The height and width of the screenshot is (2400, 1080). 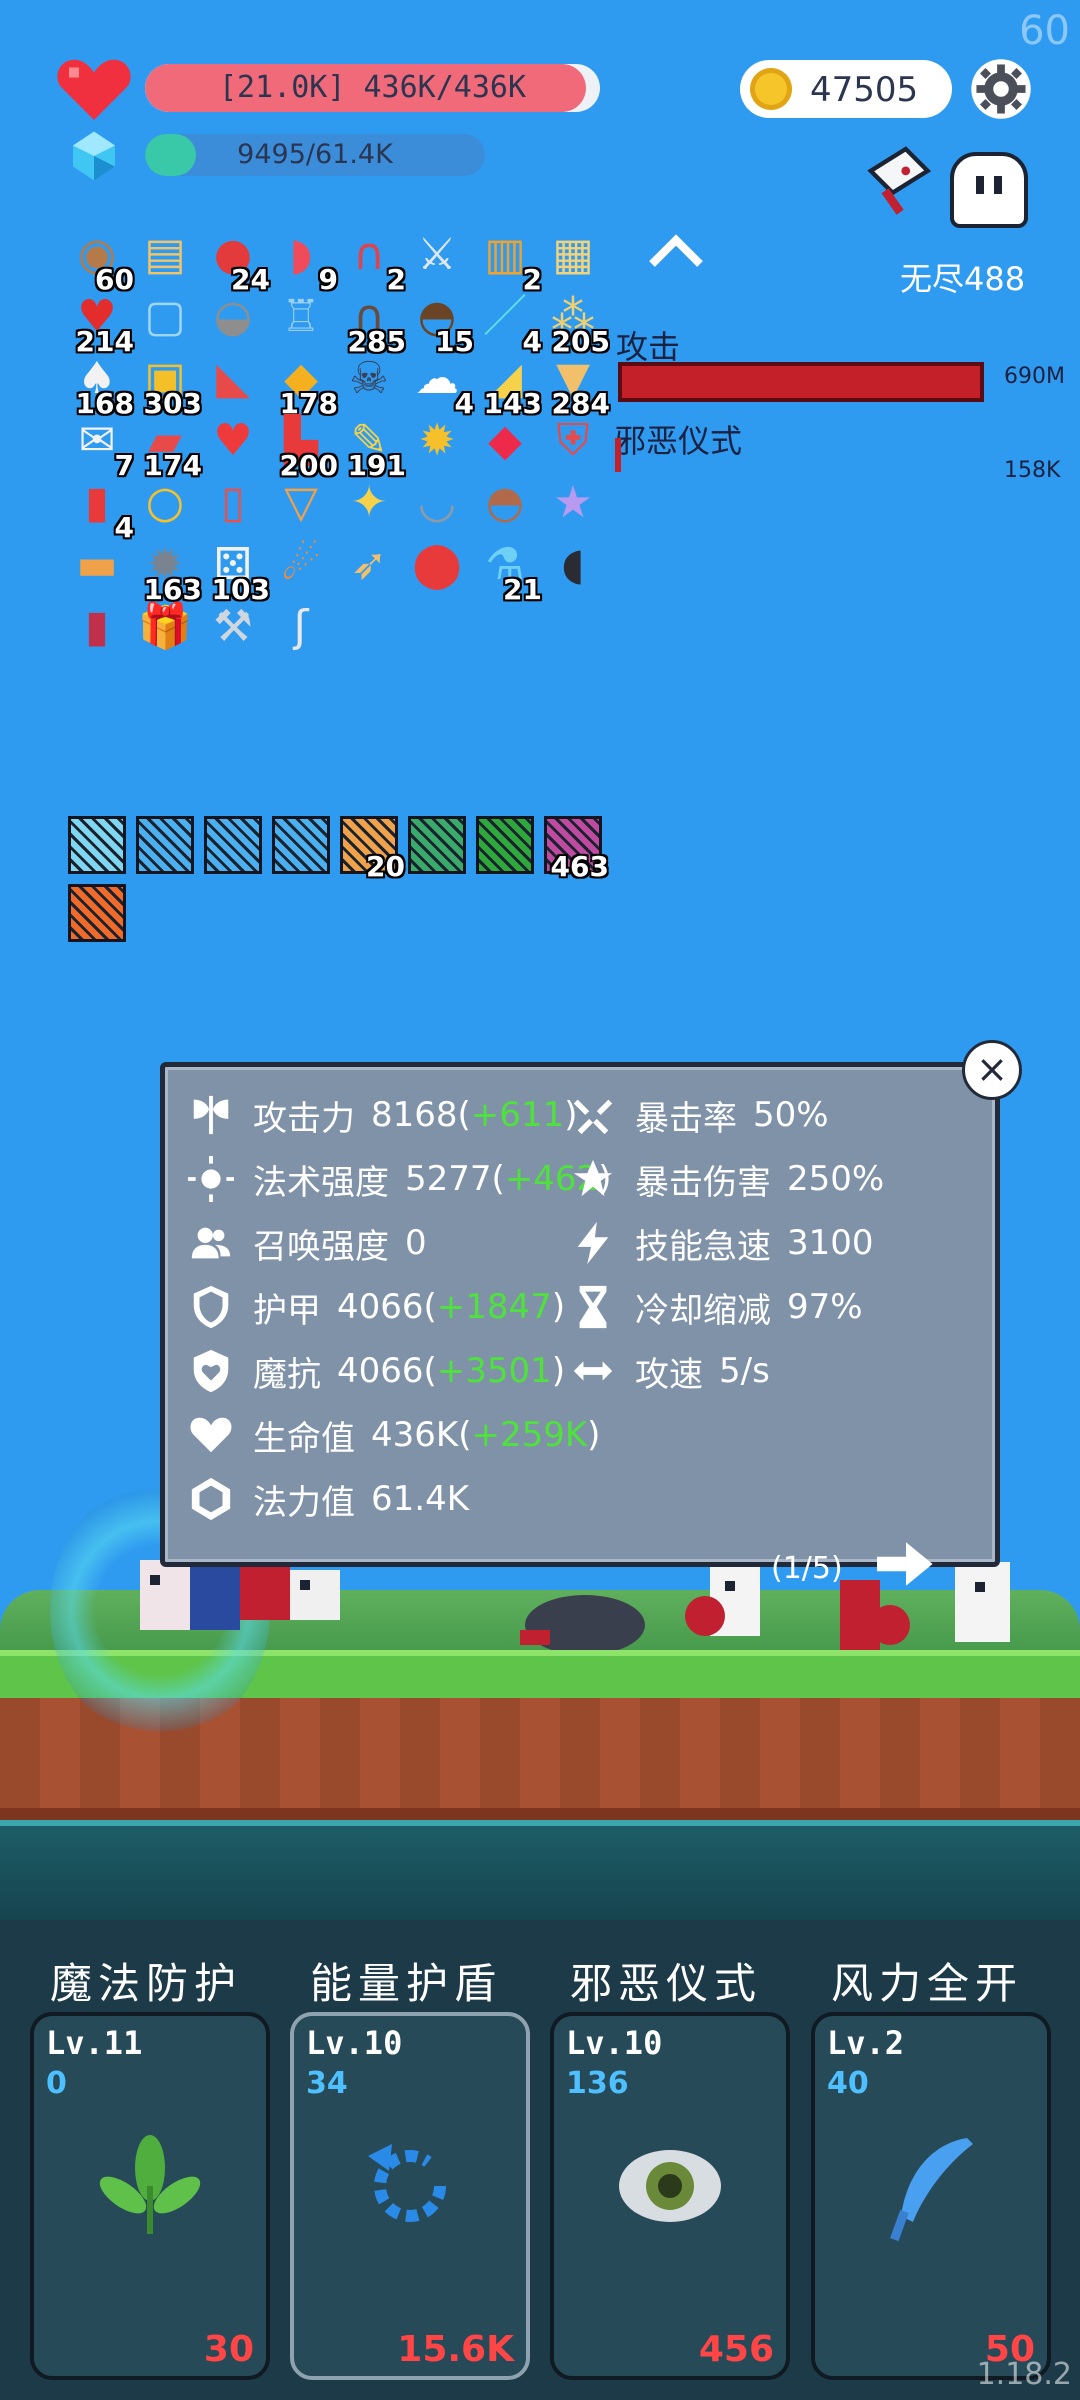 What do you see at coordinates (374, 1371) in the screenshot?
I see `stat-magic-resist: 魔抗 4066(+3501)` at bounding box center [374, 1371].